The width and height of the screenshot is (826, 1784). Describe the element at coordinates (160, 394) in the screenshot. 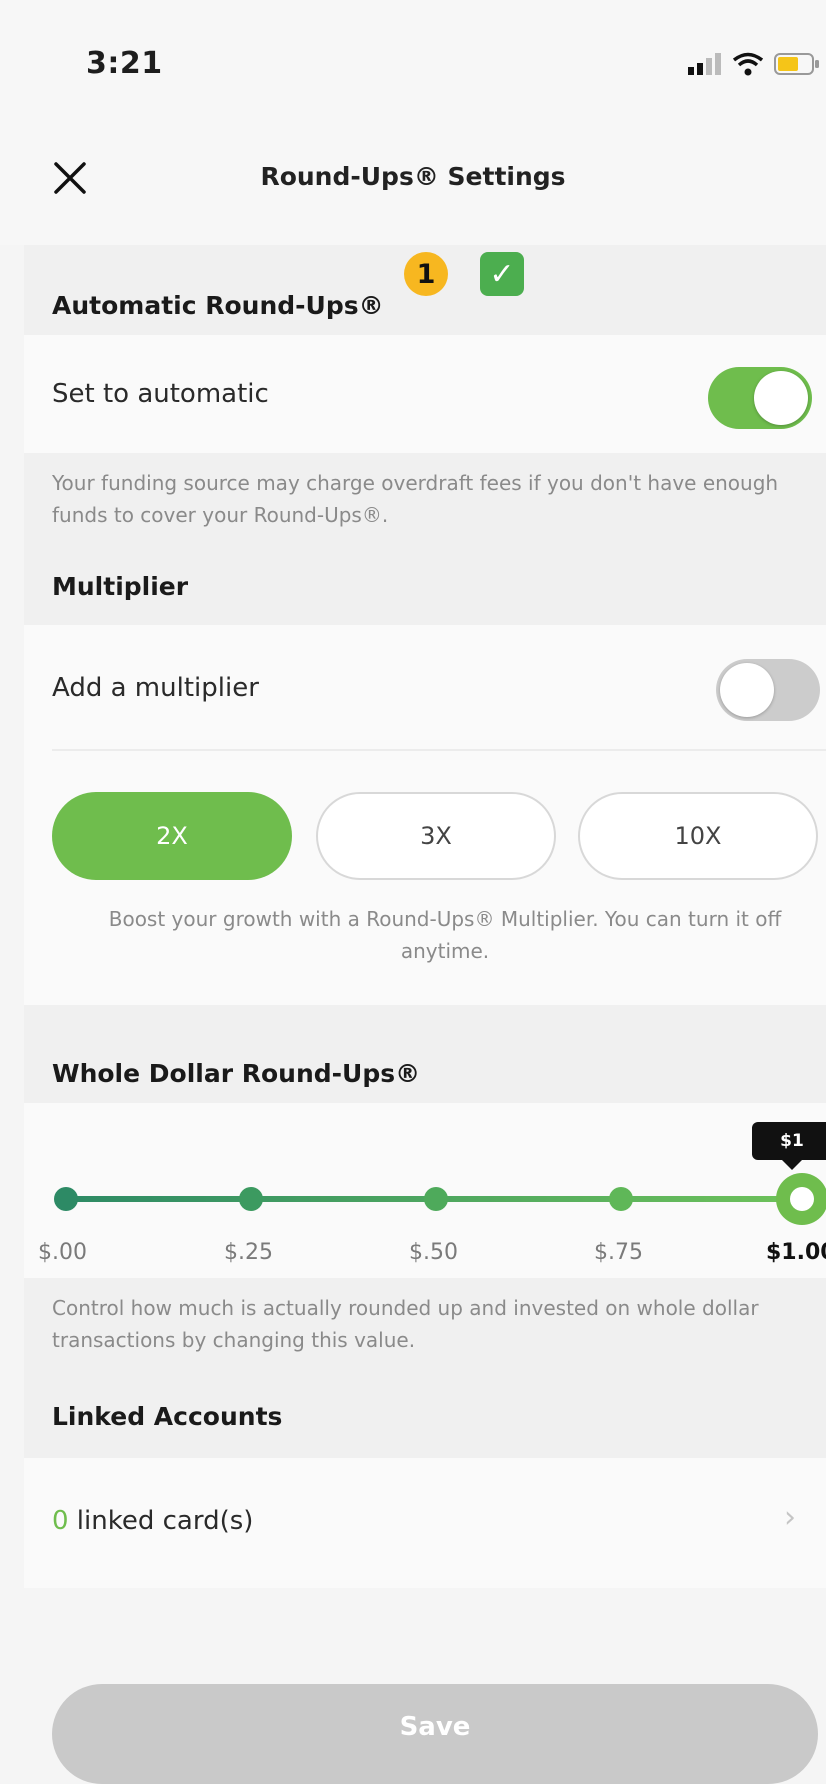

I see `automatic-toggle-label: Set to automatic` at that location.